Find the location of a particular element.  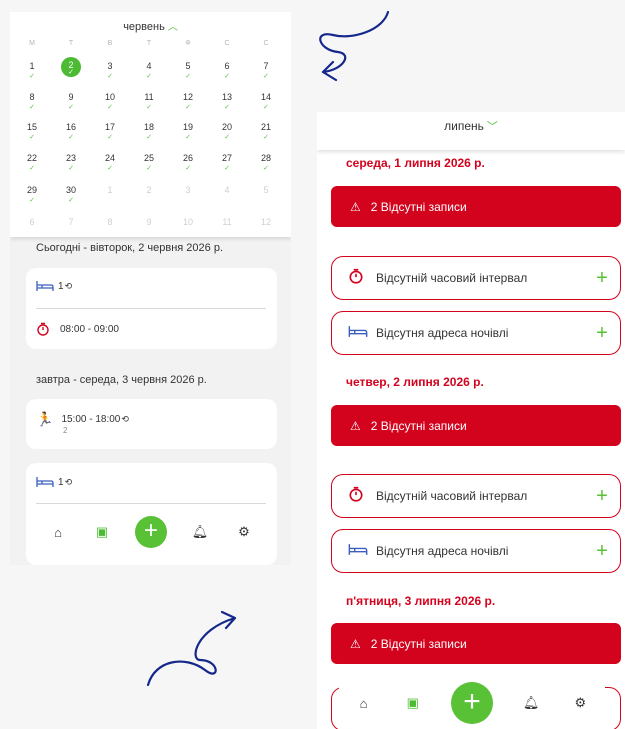

today-section-title: Сьогодні - вівторок, 2 червня 2026 р. is located at coordinates (130, 248).